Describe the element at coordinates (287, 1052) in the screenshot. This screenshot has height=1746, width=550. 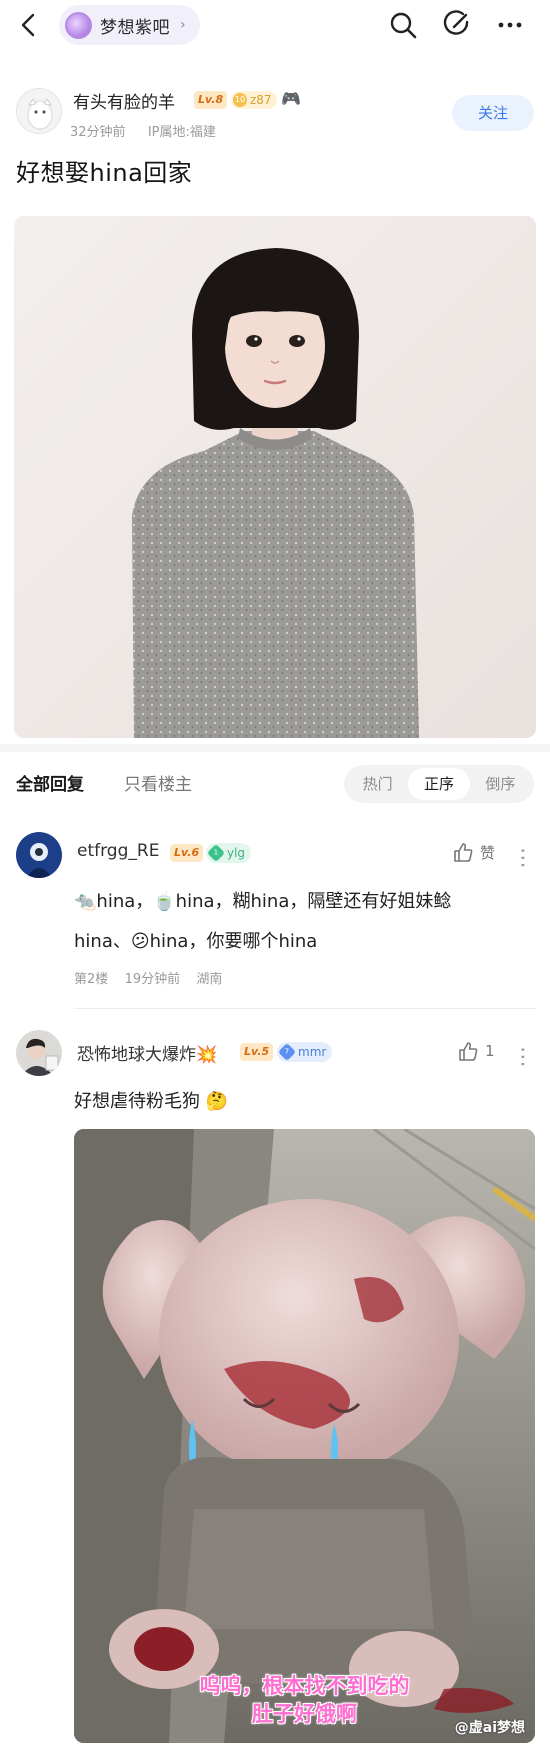
I see `gem-icon: 7` at that location.